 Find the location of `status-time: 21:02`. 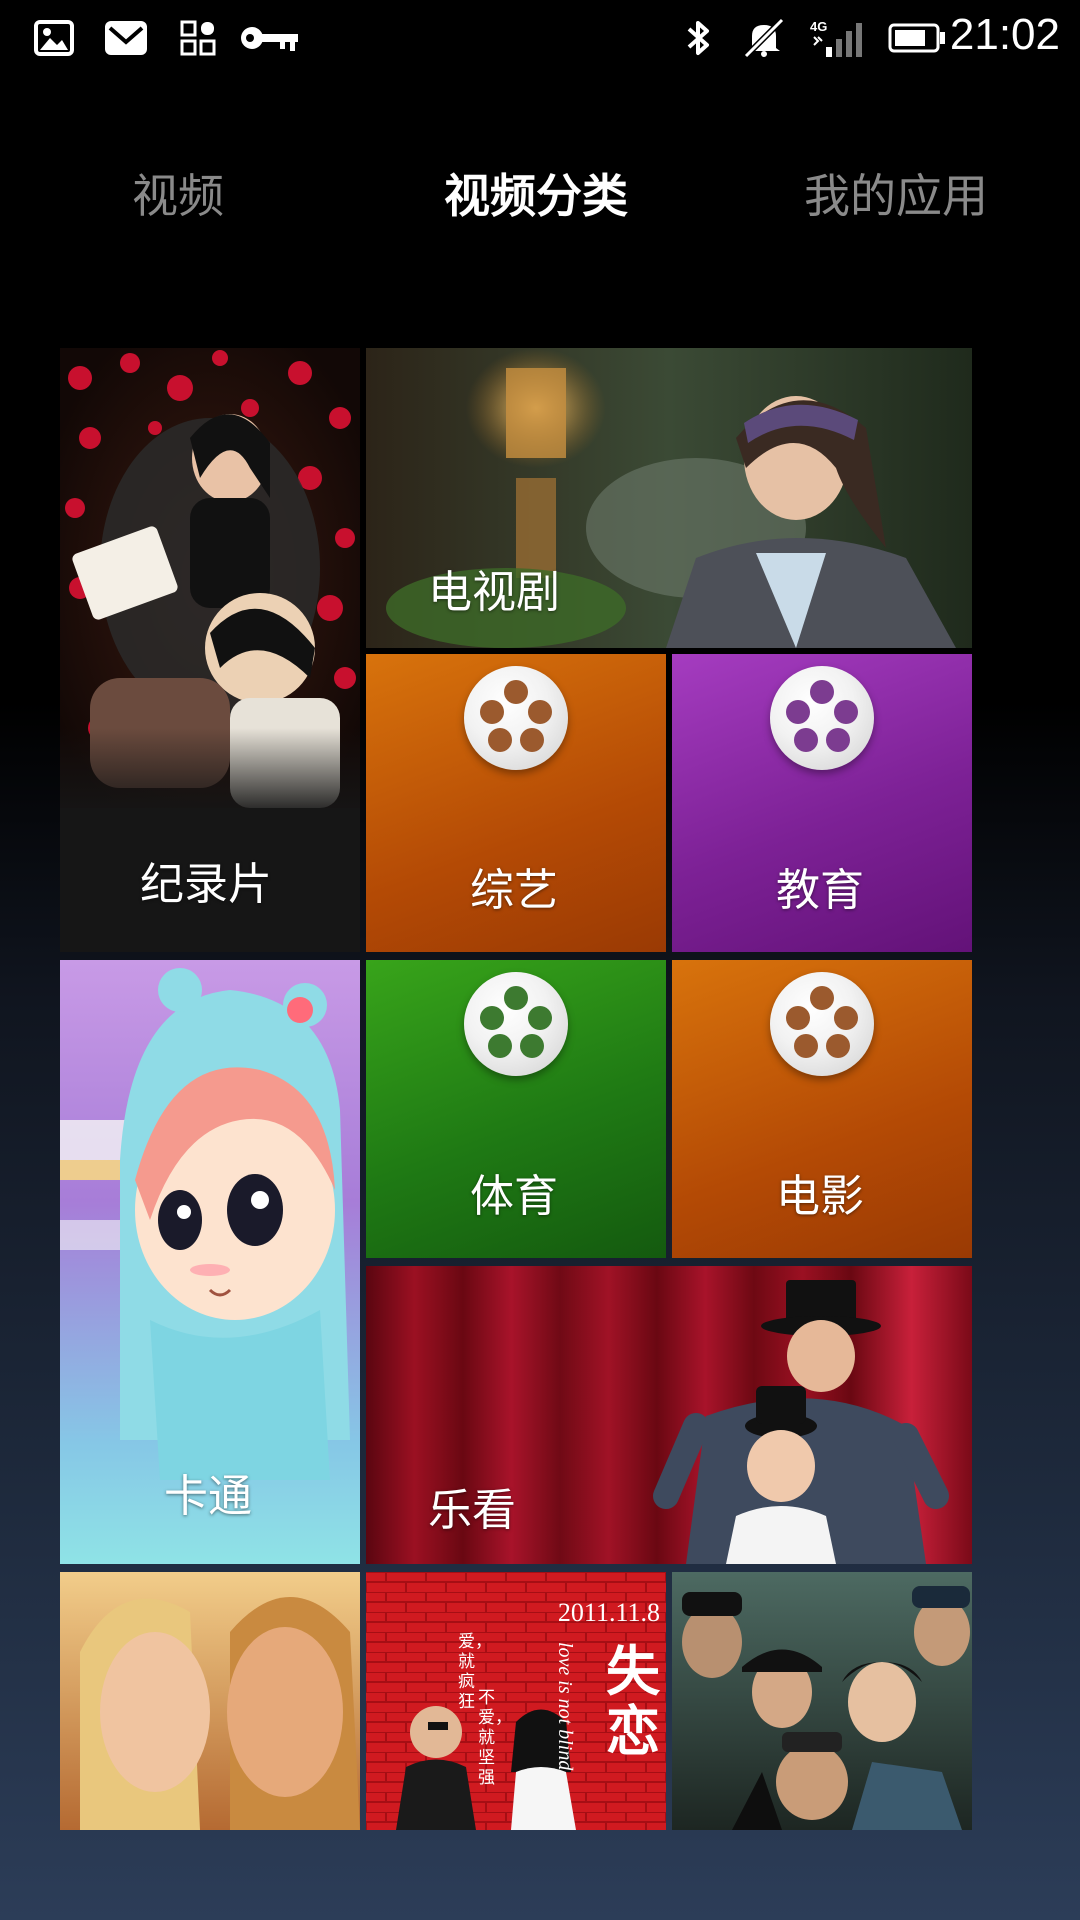

status-time: 21:02 is located at coordinates (1004, 34).